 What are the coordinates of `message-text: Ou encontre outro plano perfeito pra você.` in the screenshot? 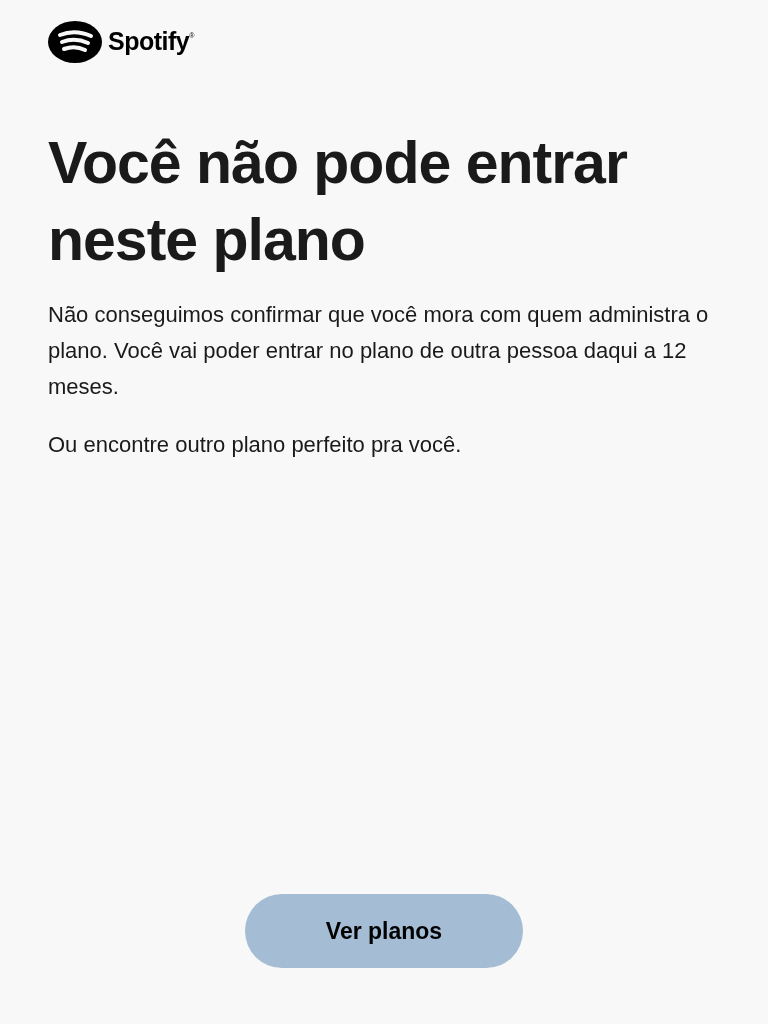 It's located at (255, 445).